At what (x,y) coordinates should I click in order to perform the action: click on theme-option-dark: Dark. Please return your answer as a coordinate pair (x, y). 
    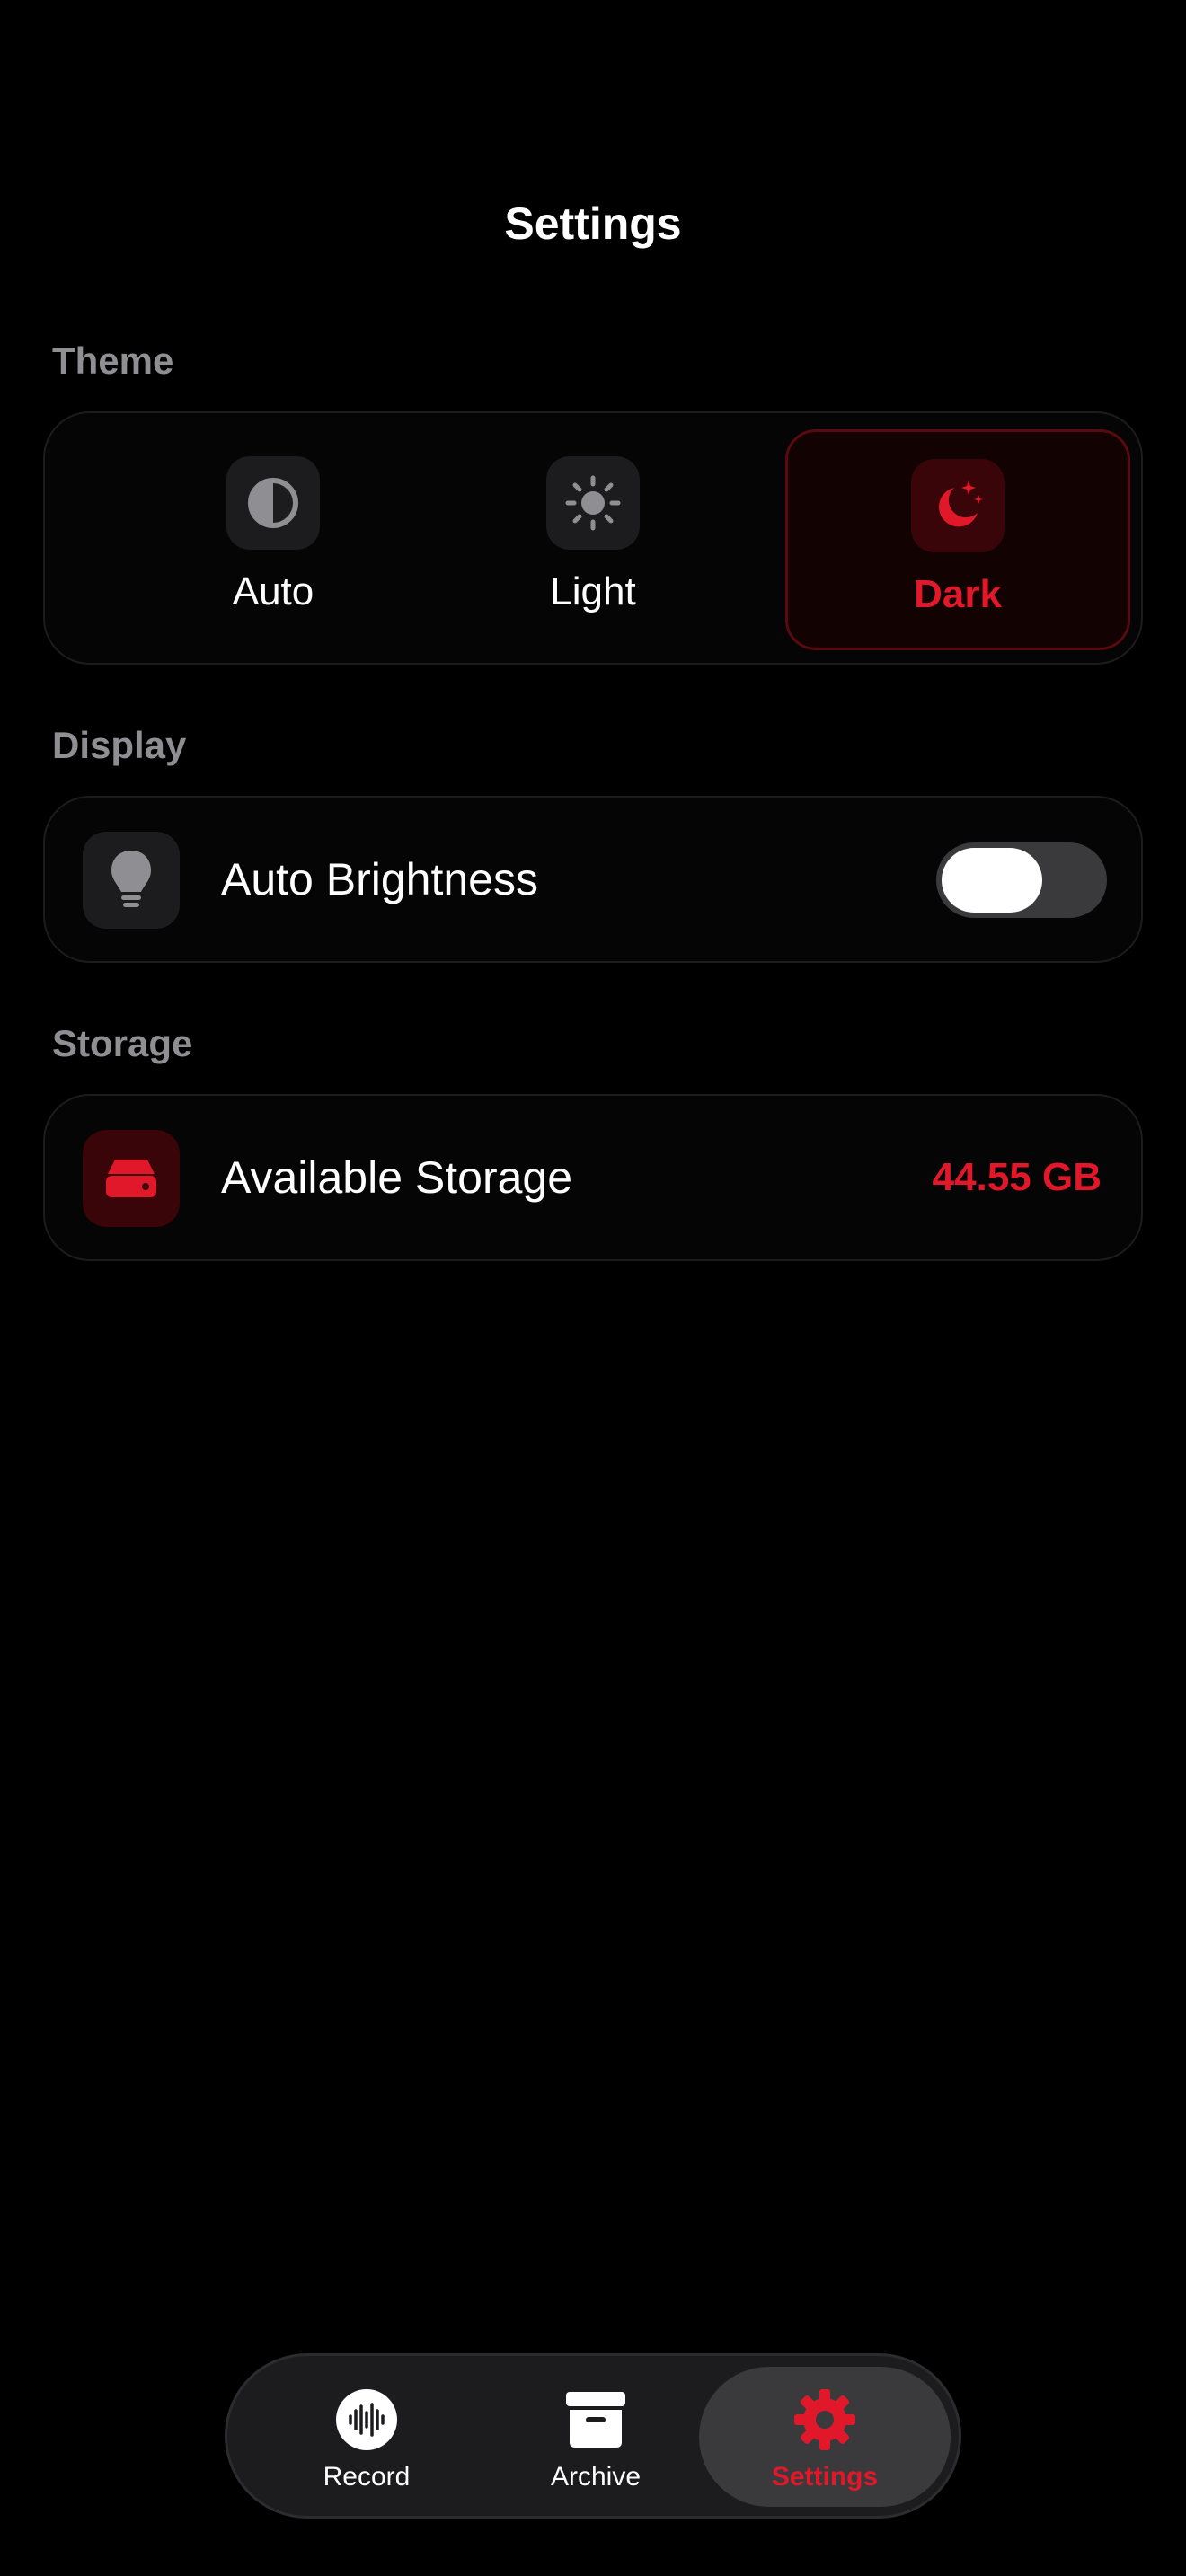
    Looking at the image, I should click on (957, 539).